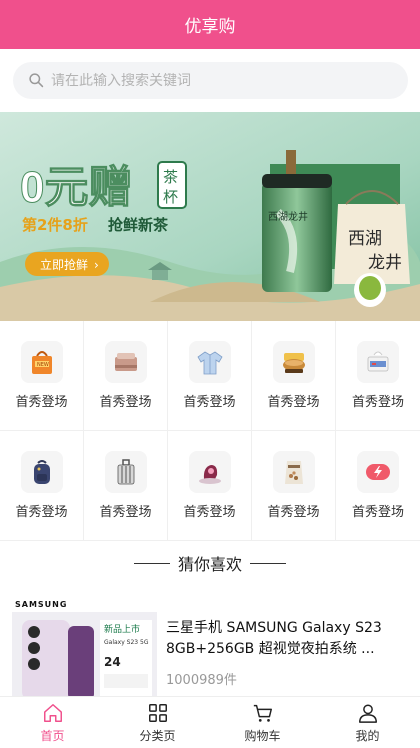 Image resolution: width=420 pixels, height=748 pixels. I want to click on user-icon, so click(367, 713).